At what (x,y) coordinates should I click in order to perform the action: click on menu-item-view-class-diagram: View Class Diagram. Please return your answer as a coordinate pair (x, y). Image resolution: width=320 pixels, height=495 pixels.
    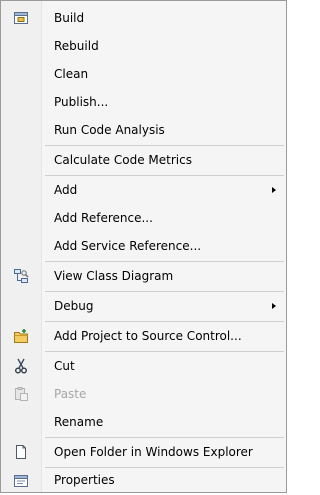
    Looking at the image, I should click on (143, 276).